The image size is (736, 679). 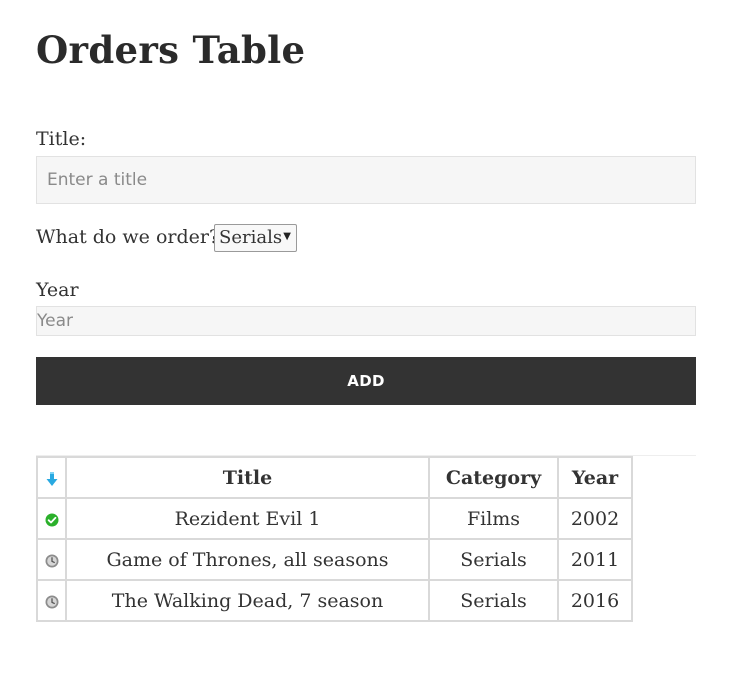 I want to click on cell-year: 2011, so click(x=595, y=559).